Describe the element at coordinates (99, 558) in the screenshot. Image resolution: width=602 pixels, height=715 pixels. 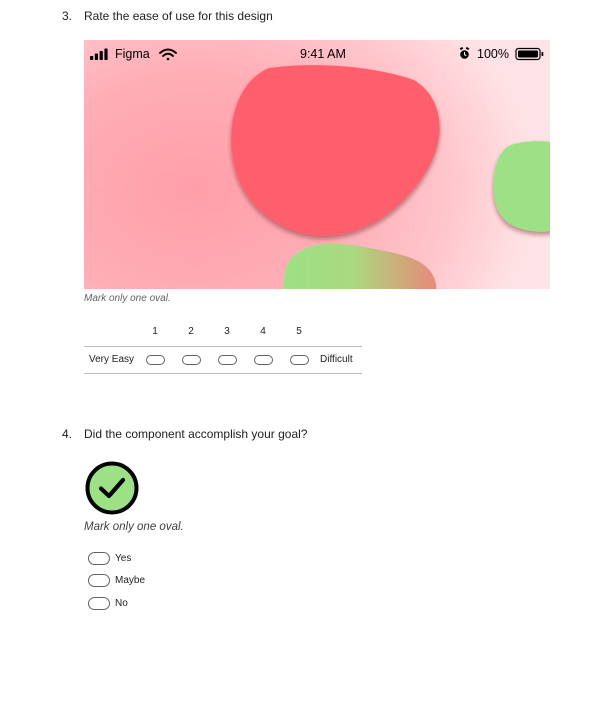
I see `option-yes-oval` at that location.